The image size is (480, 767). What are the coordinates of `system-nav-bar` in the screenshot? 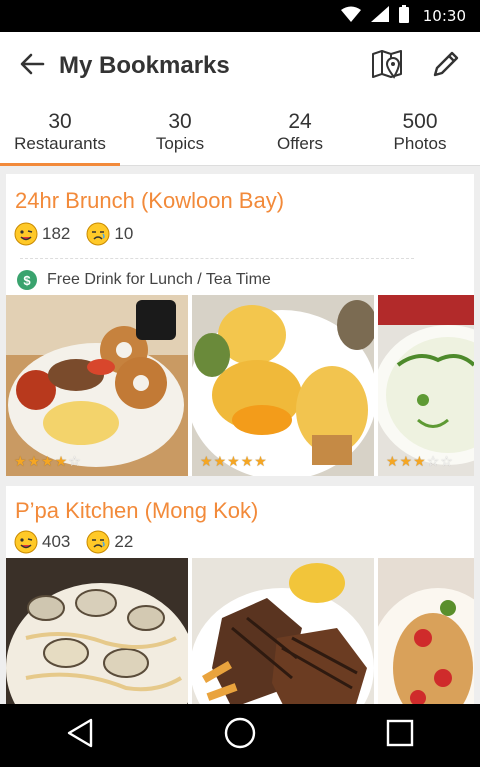 It's located at (240, 735).